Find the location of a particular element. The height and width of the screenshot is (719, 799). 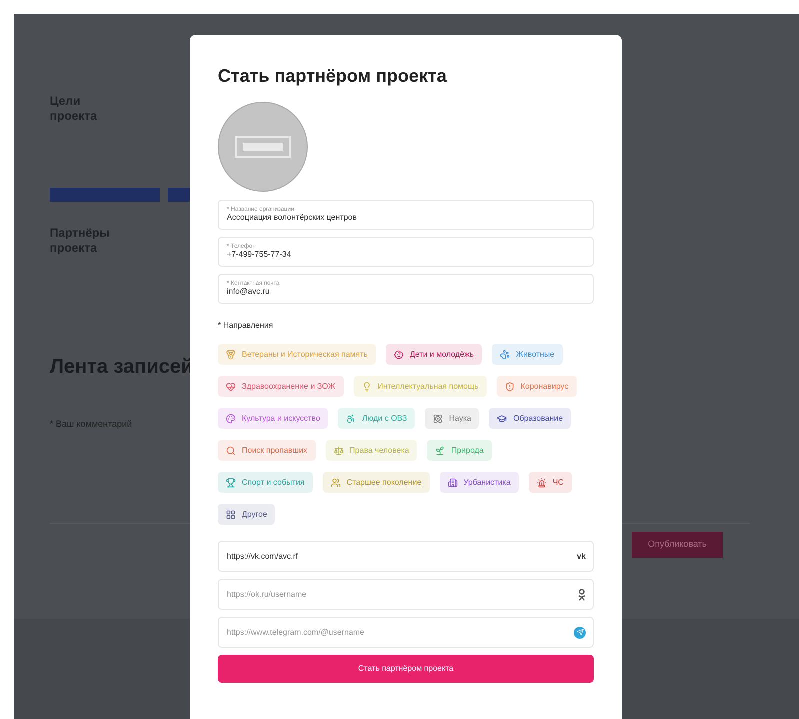

shield-icon is located at coordinates (509, 387).